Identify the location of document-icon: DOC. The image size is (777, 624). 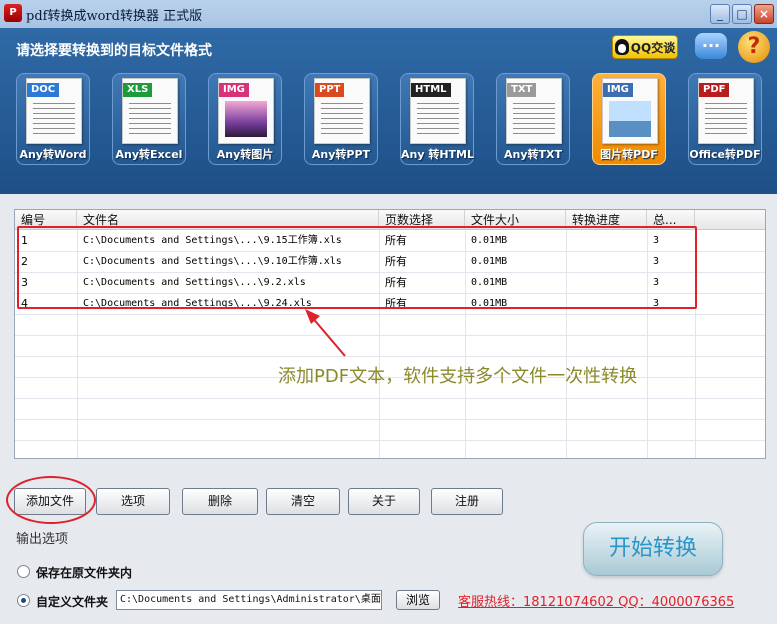
(54, 111).